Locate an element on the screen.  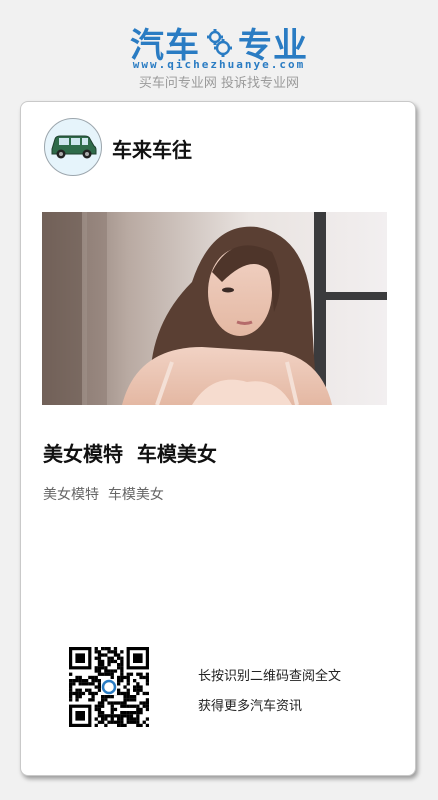
qr-instruction: 长按识别二维码查阅全文 is located at coordinates (270, 676).